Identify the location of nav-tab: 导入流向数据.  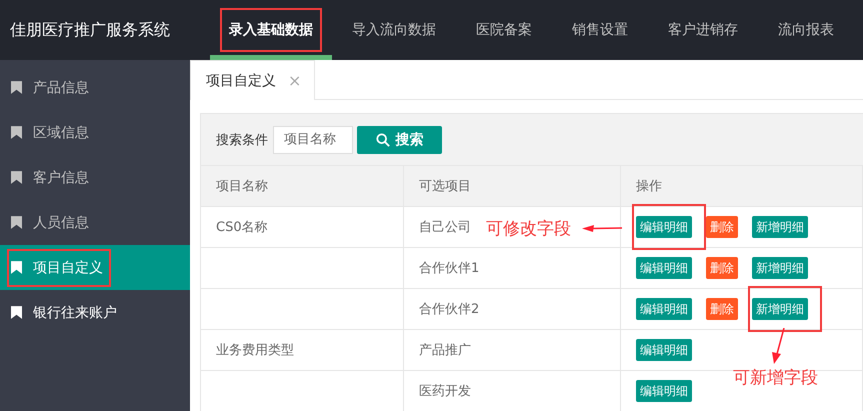
(394, 30).